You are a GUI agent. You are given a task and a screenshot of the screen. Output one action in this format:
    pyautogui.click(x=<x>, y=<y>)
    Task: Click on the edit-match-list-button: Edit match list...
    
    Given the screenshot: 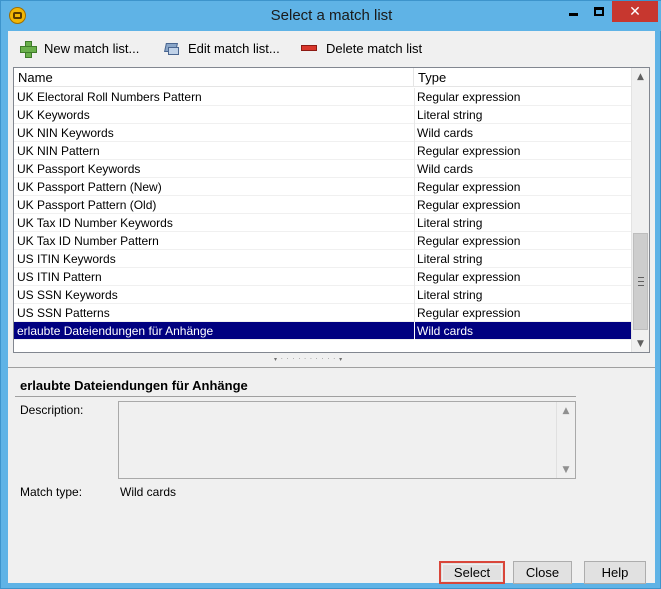 What is the action you would take?
    pyautogui.click(x=221, y=48)
    